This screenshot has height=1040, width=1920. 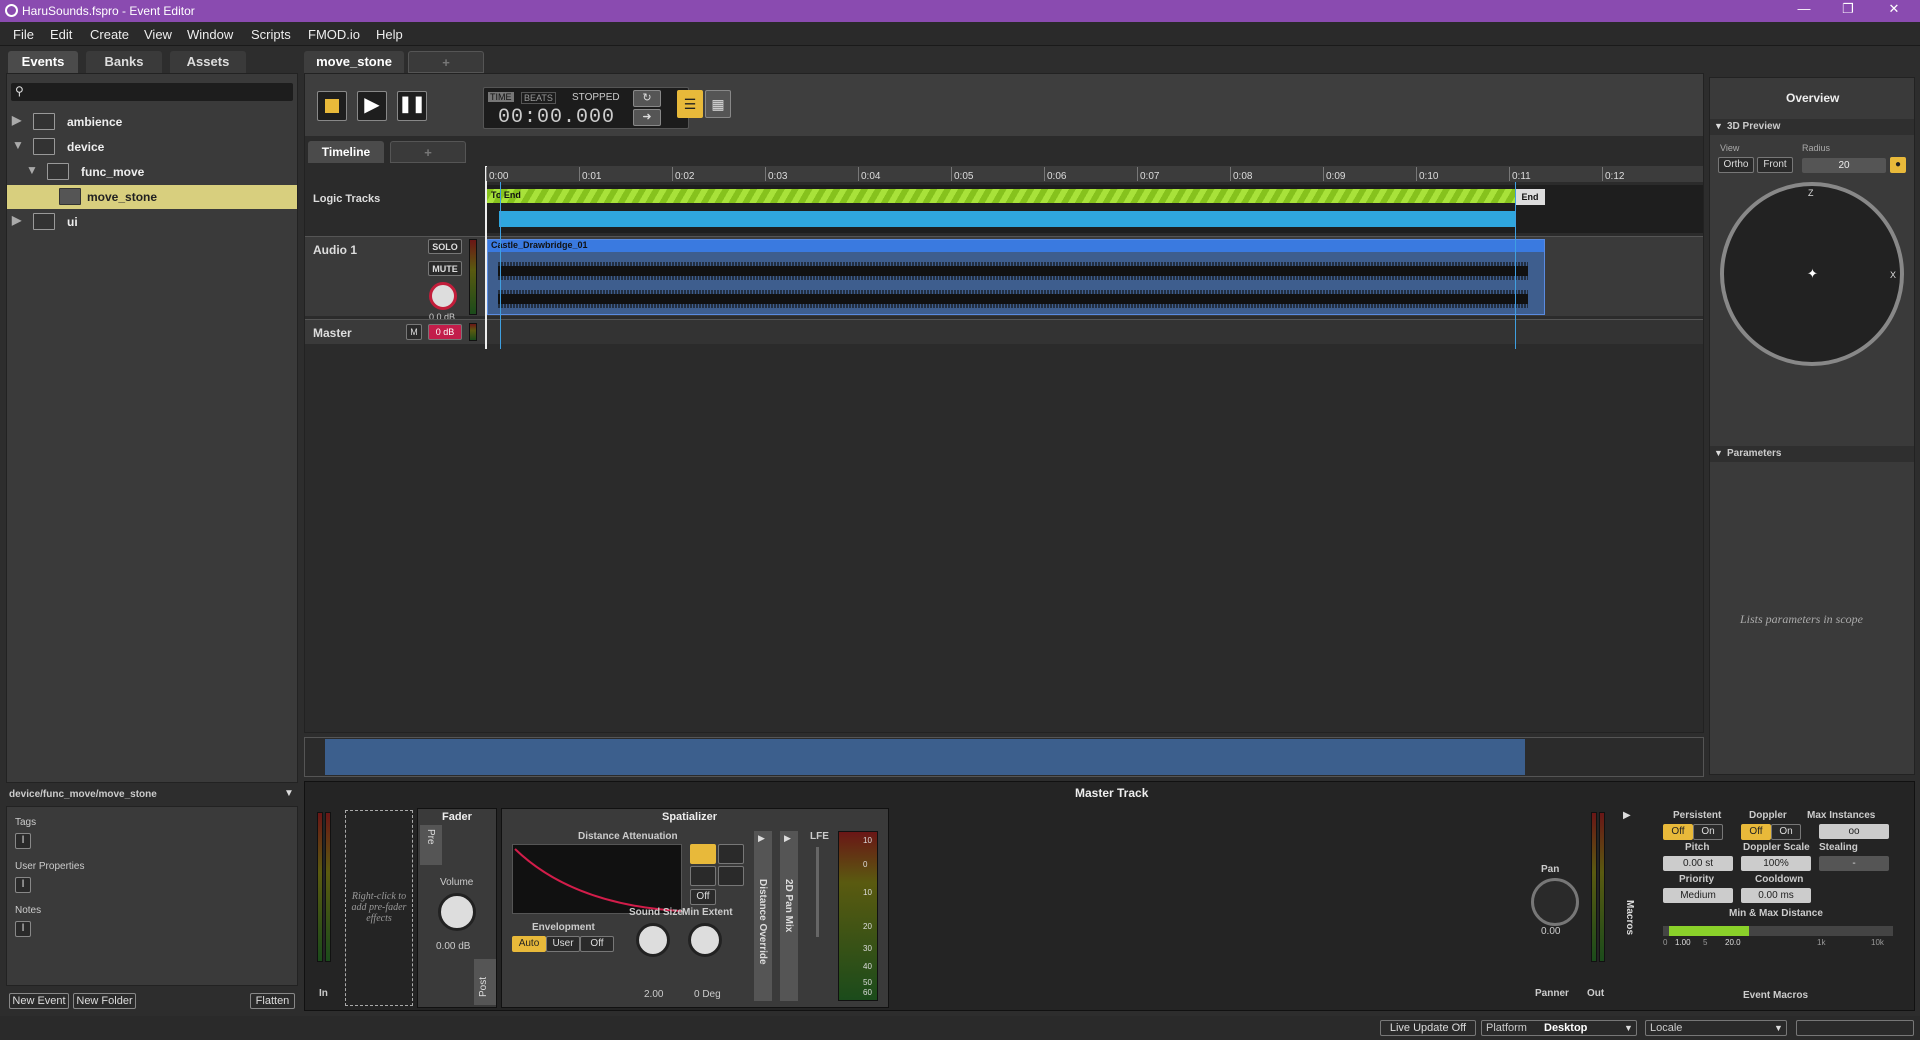 What do you see at coordinates (446, 62) in the screenshot?
I see `add-editor-tab-button: +` at bounding box center [446, 62].